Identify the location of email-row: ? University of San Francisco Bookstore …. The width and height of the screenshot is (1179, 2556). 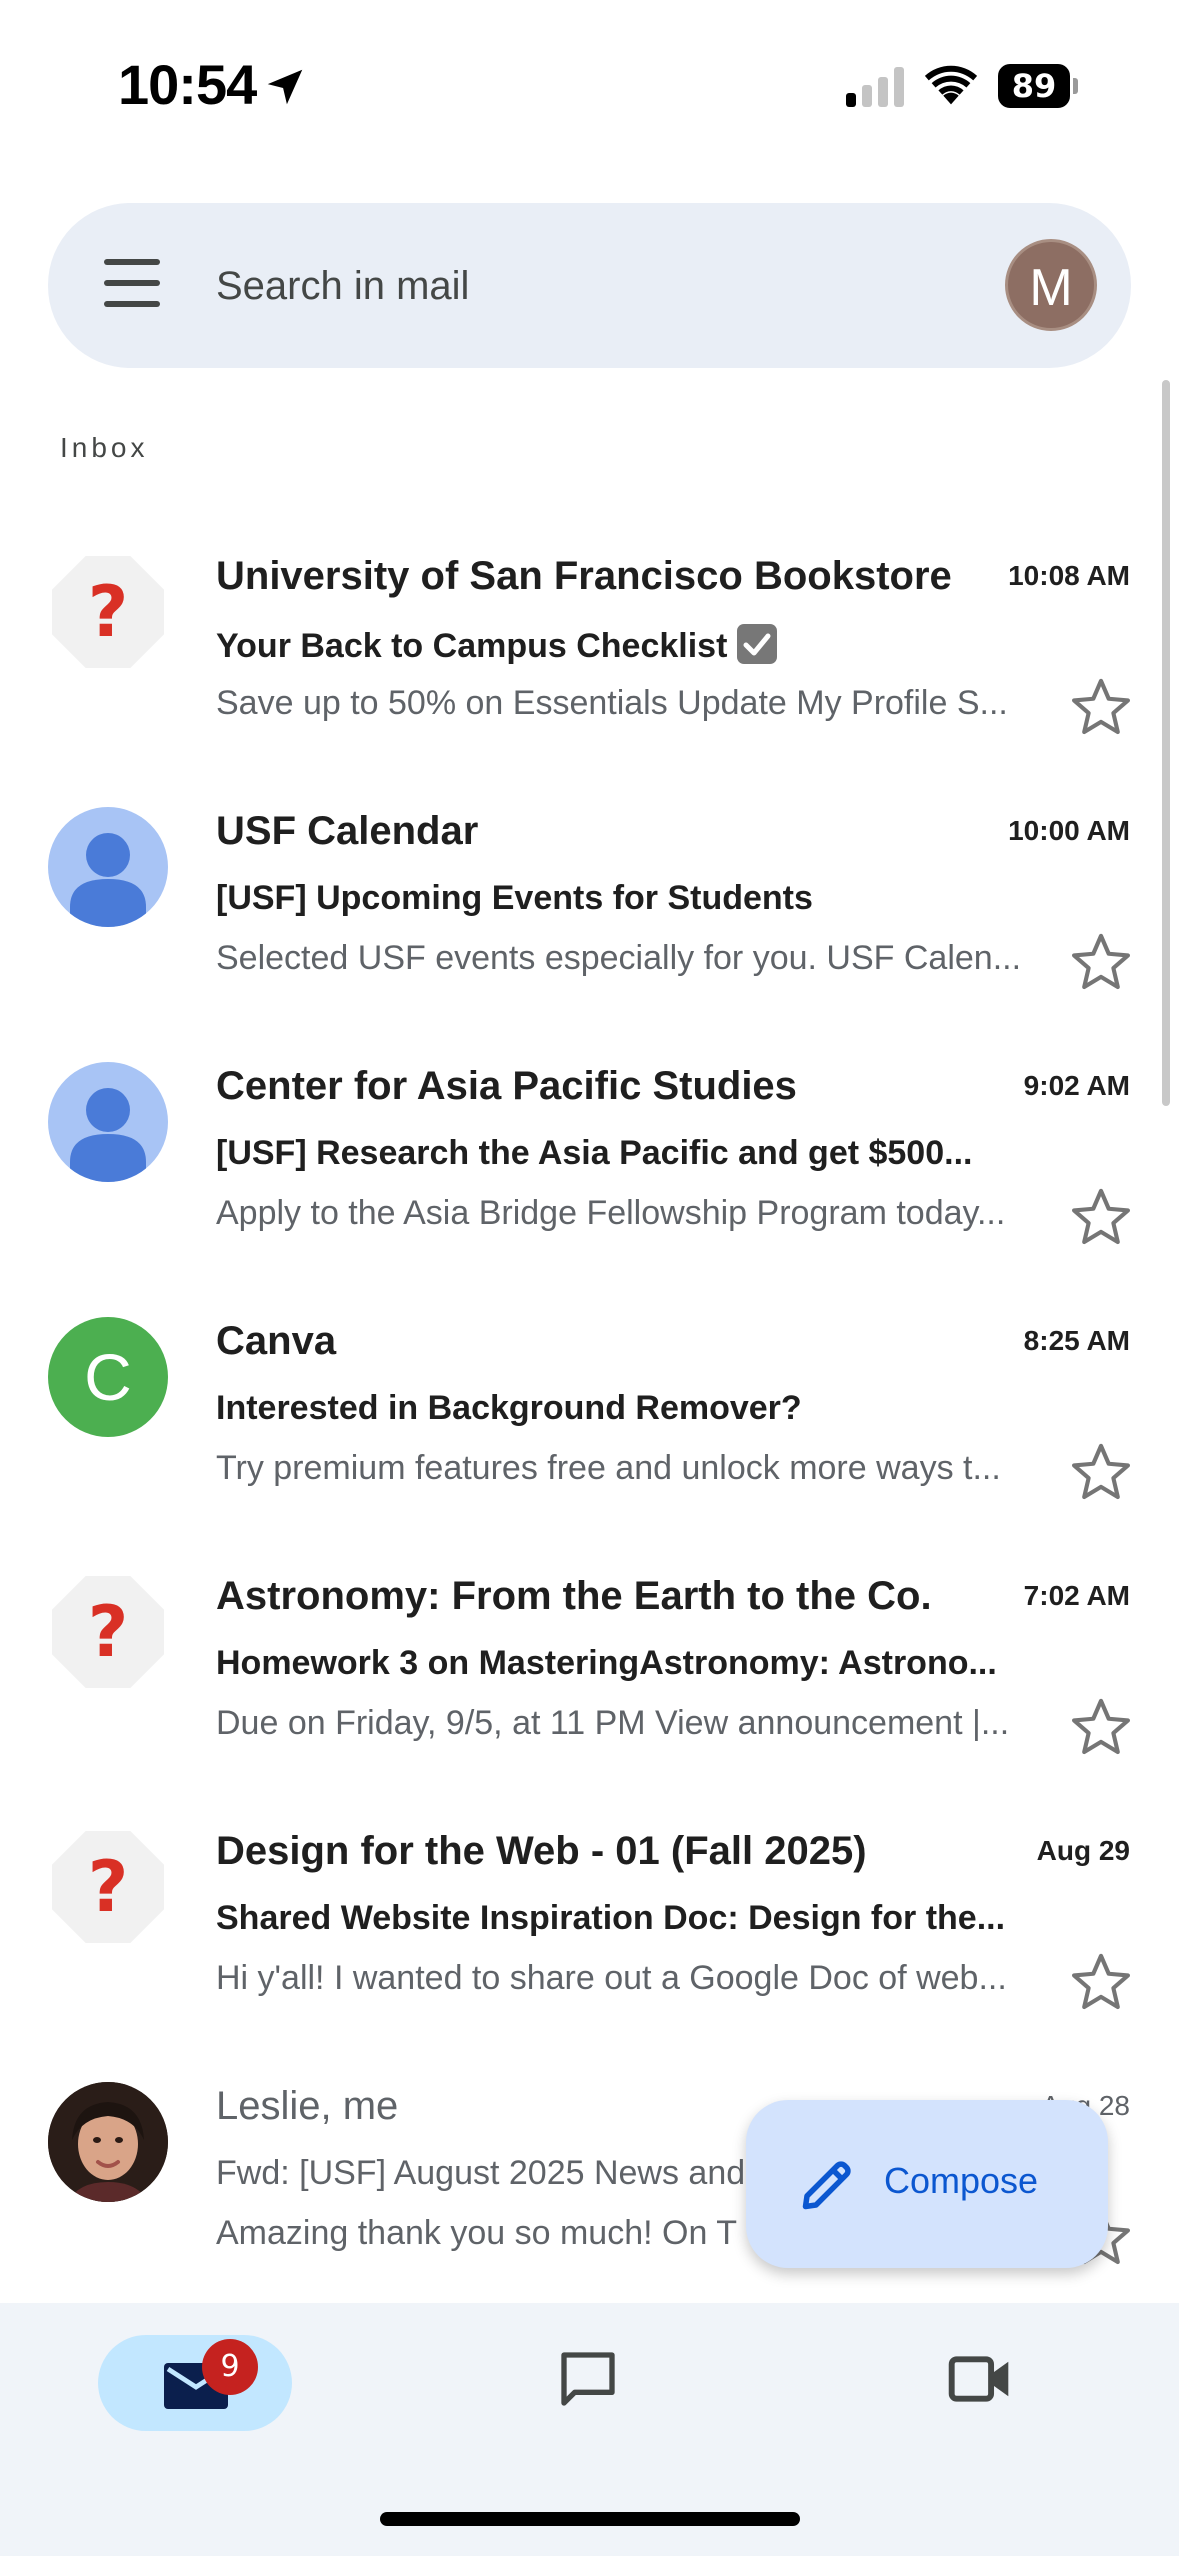
(575, 641).